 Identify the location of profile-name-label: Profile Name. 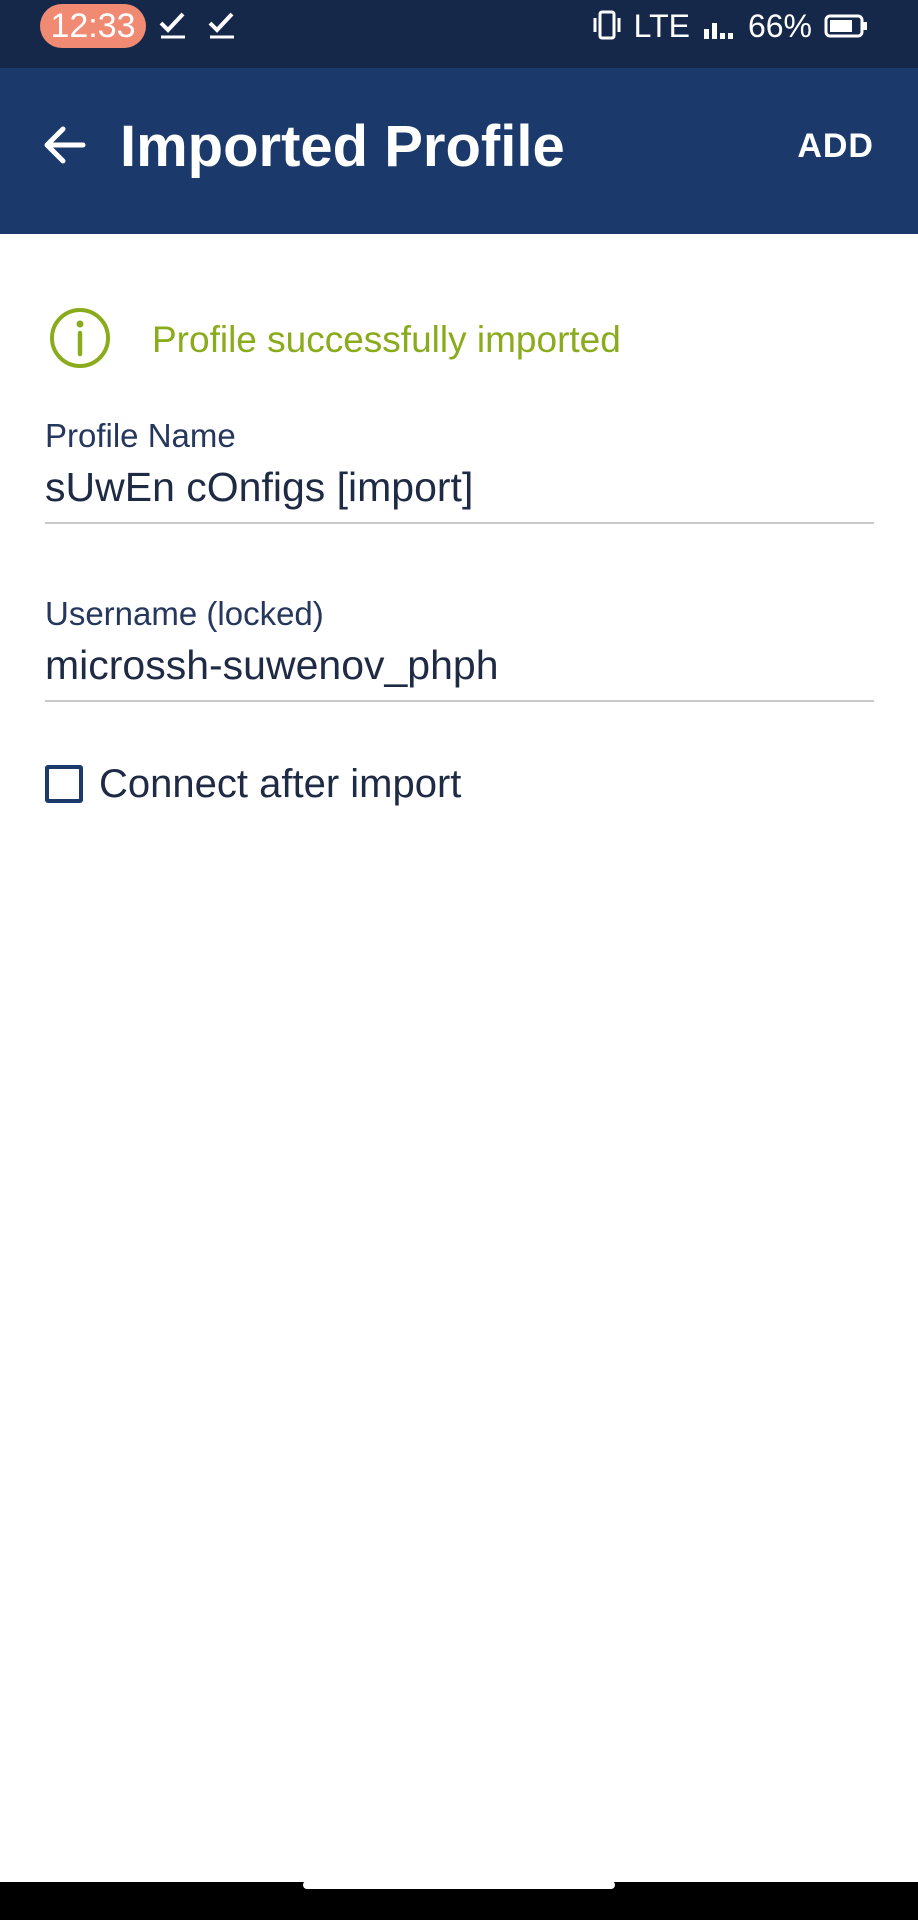
(140, 435).